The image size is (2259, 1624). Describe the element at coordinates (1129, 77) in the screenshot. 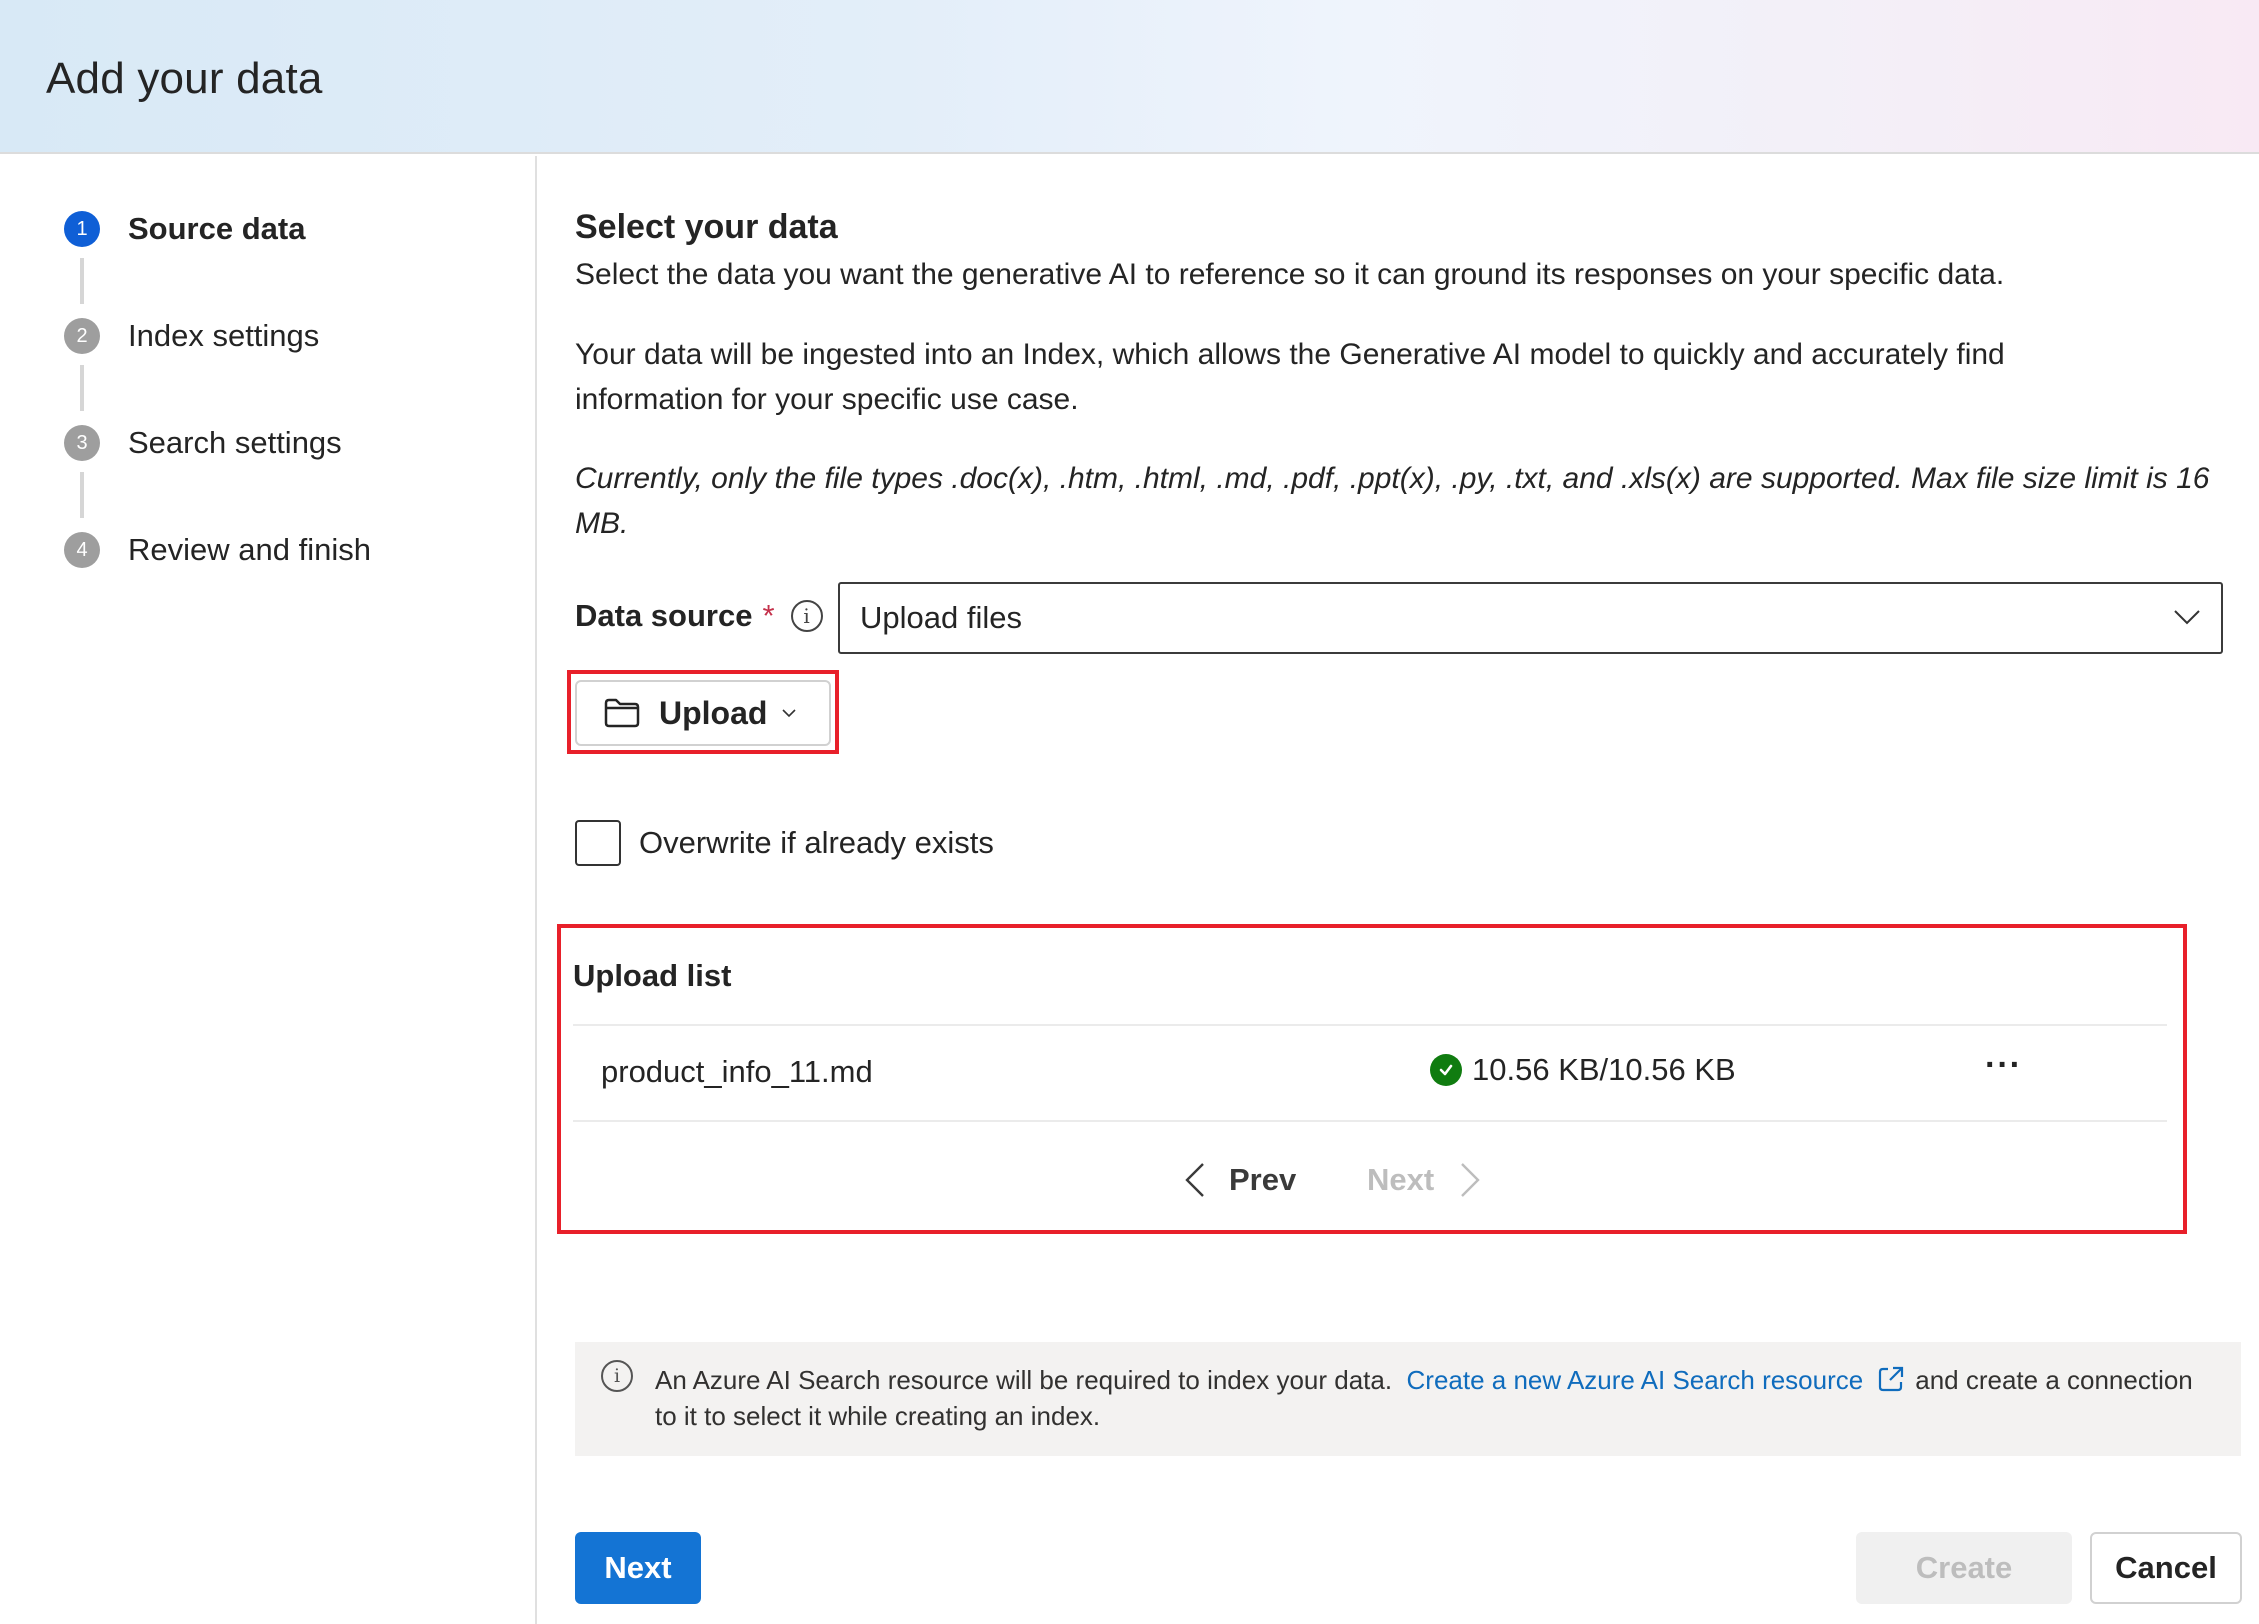

I see `dialog-header: Add your data` at that location.